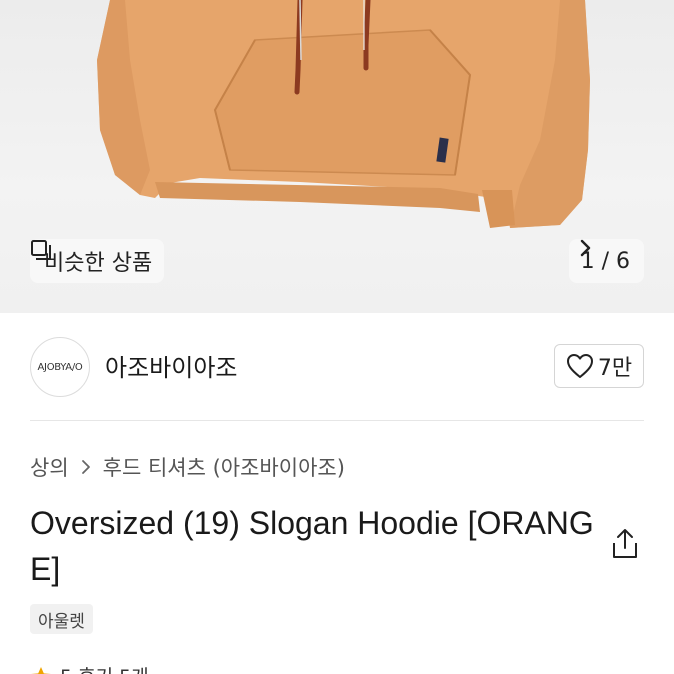 Image resolution: width=674 pixels, height=674 pixels. What do you see at coordinates (224, 467) in the screenshot?
I see `breadcrumb-subcategory: 후드 티셔츠 (아조바이아조)` at bounding box center [224, 467].